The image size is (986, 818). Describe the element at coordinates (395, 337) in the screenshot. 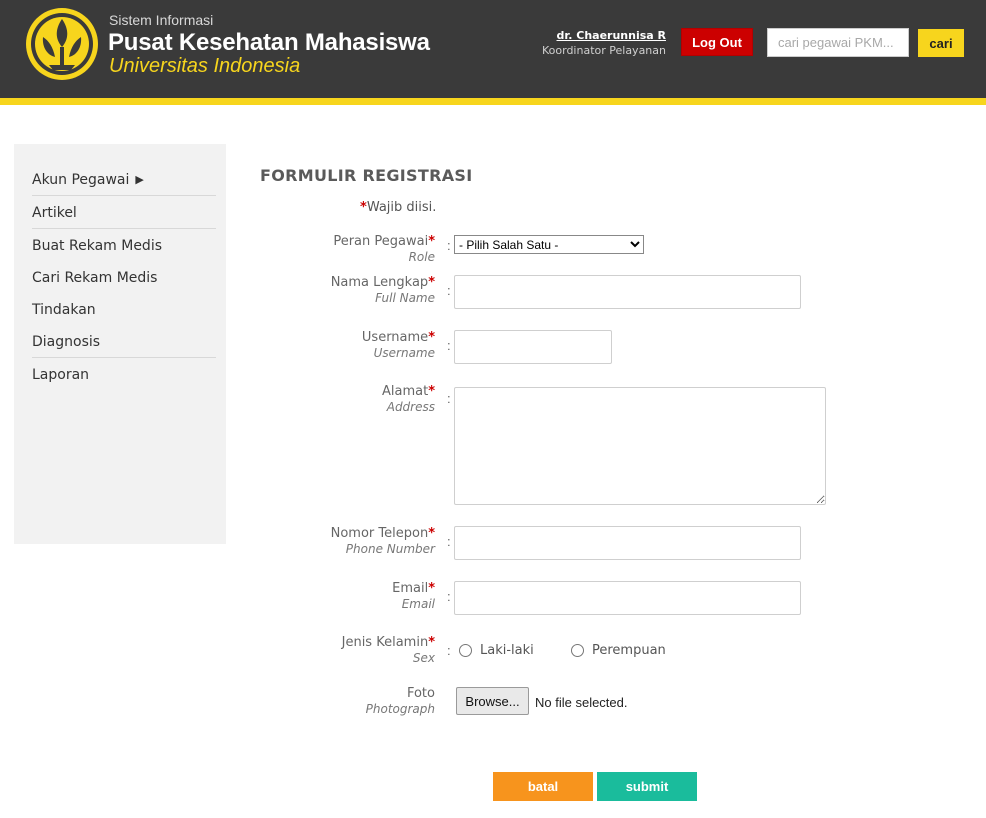

I see `username-label-text: Username` at that location.